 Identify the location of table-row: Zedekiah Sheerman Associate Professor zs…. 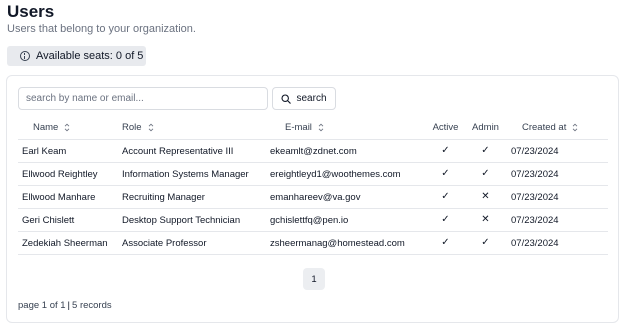
(313, 243).